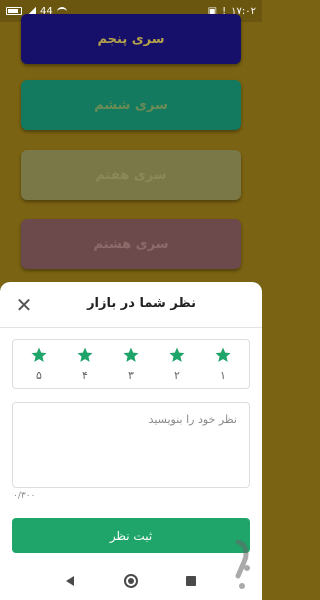  I want to click on star-rating: ۵ ۴ ۳ ۲ ۱, so click(131, 364).